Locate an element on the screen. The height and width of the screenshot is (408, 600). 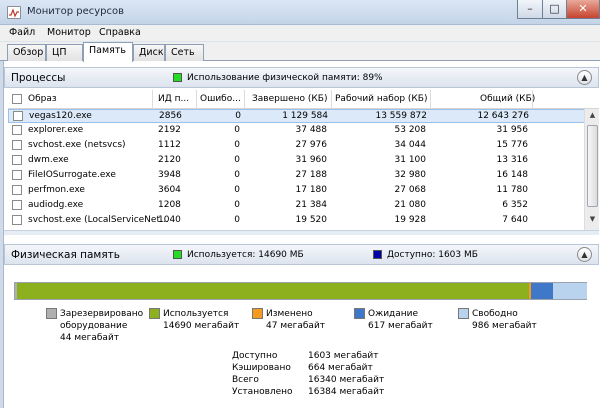
cell-image: perfmon.exe is located at coordinates (56, 190).